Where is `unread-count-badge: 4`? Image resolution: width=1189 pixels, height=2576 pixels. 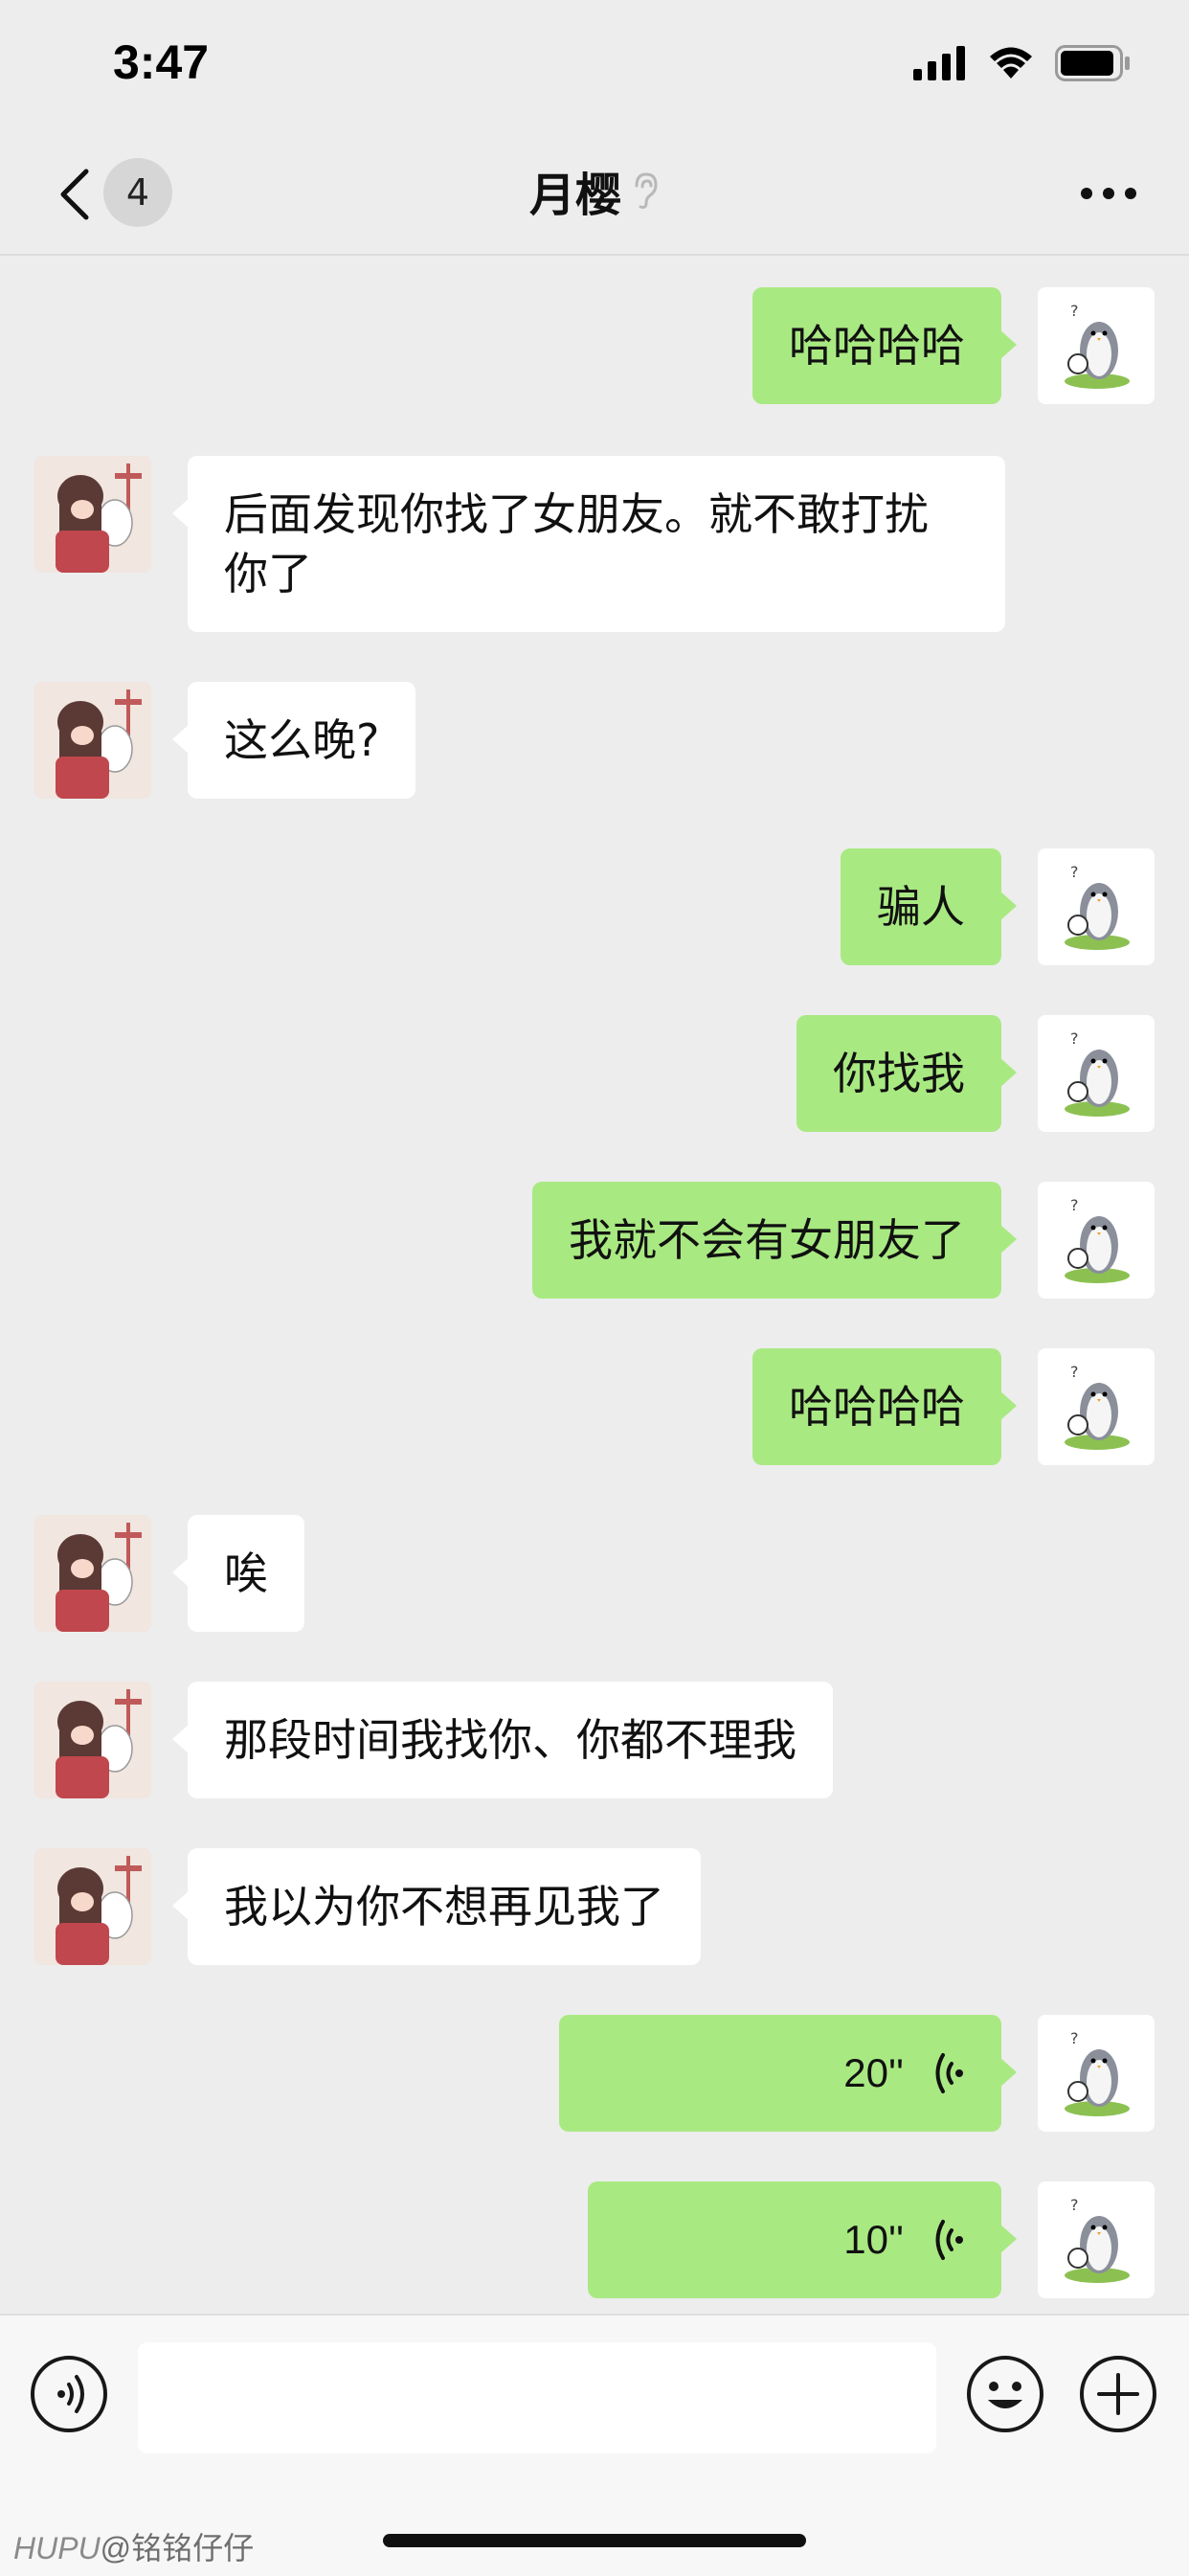
unread-count-badge: 4 is located at coordinates (137, 192).